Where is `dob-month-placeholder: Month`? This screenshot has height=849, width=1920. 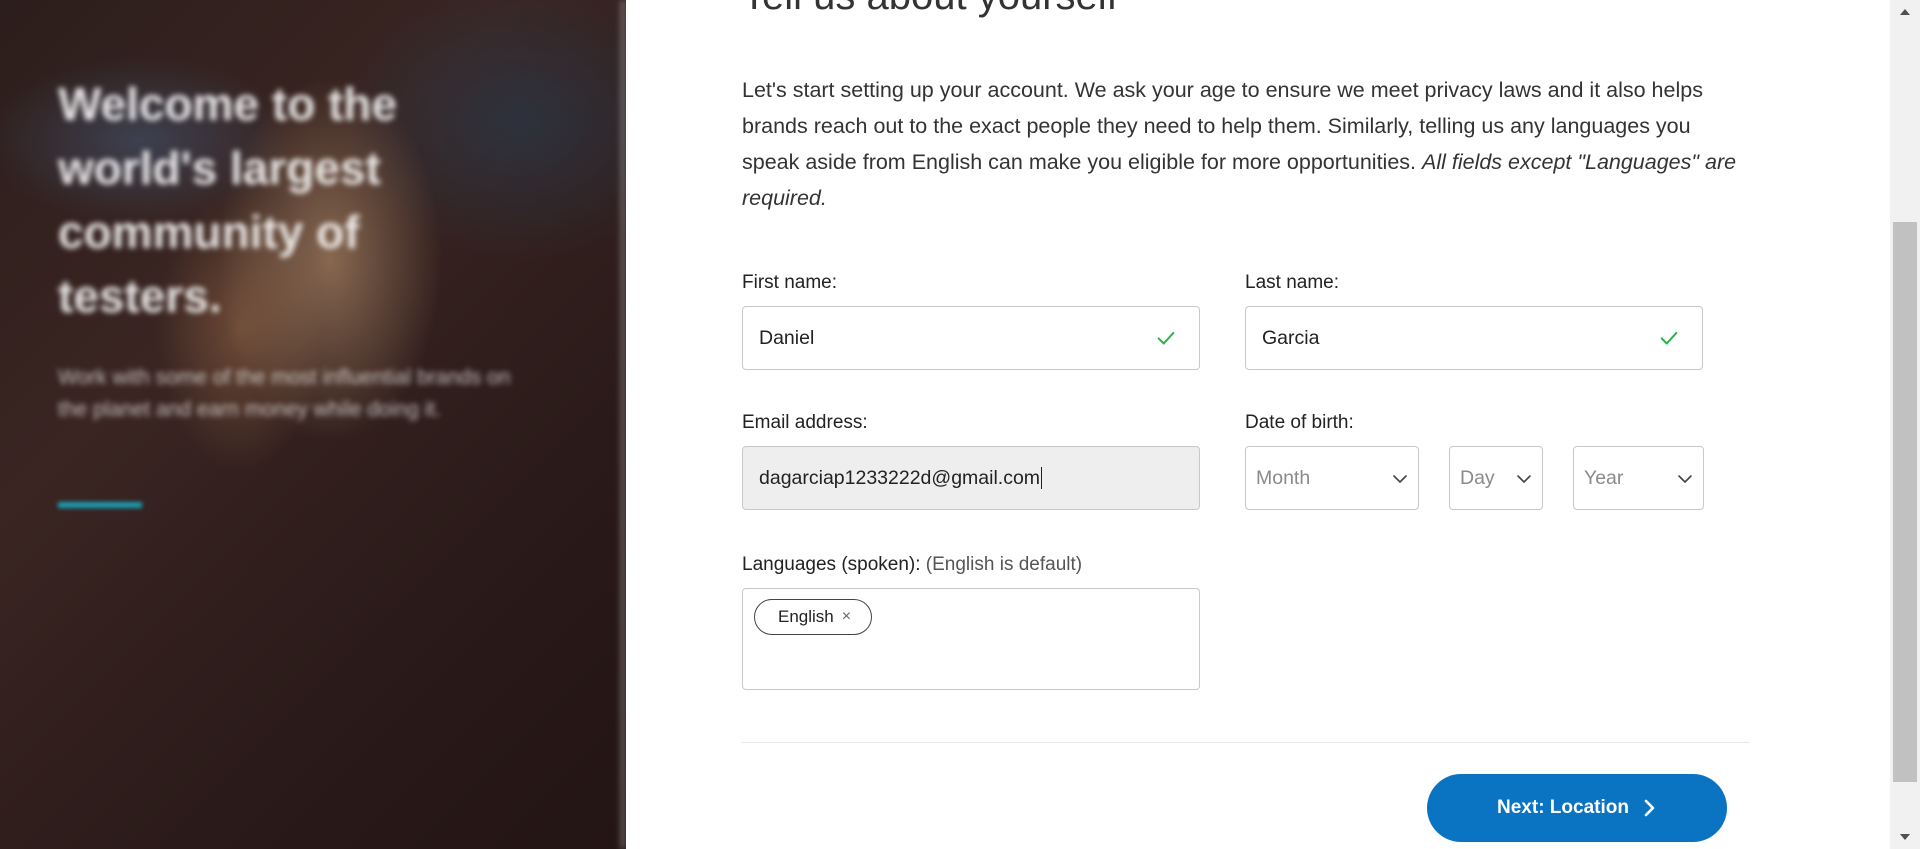 dob-month-placeholder: Month is located at coordinates (1283, 477).